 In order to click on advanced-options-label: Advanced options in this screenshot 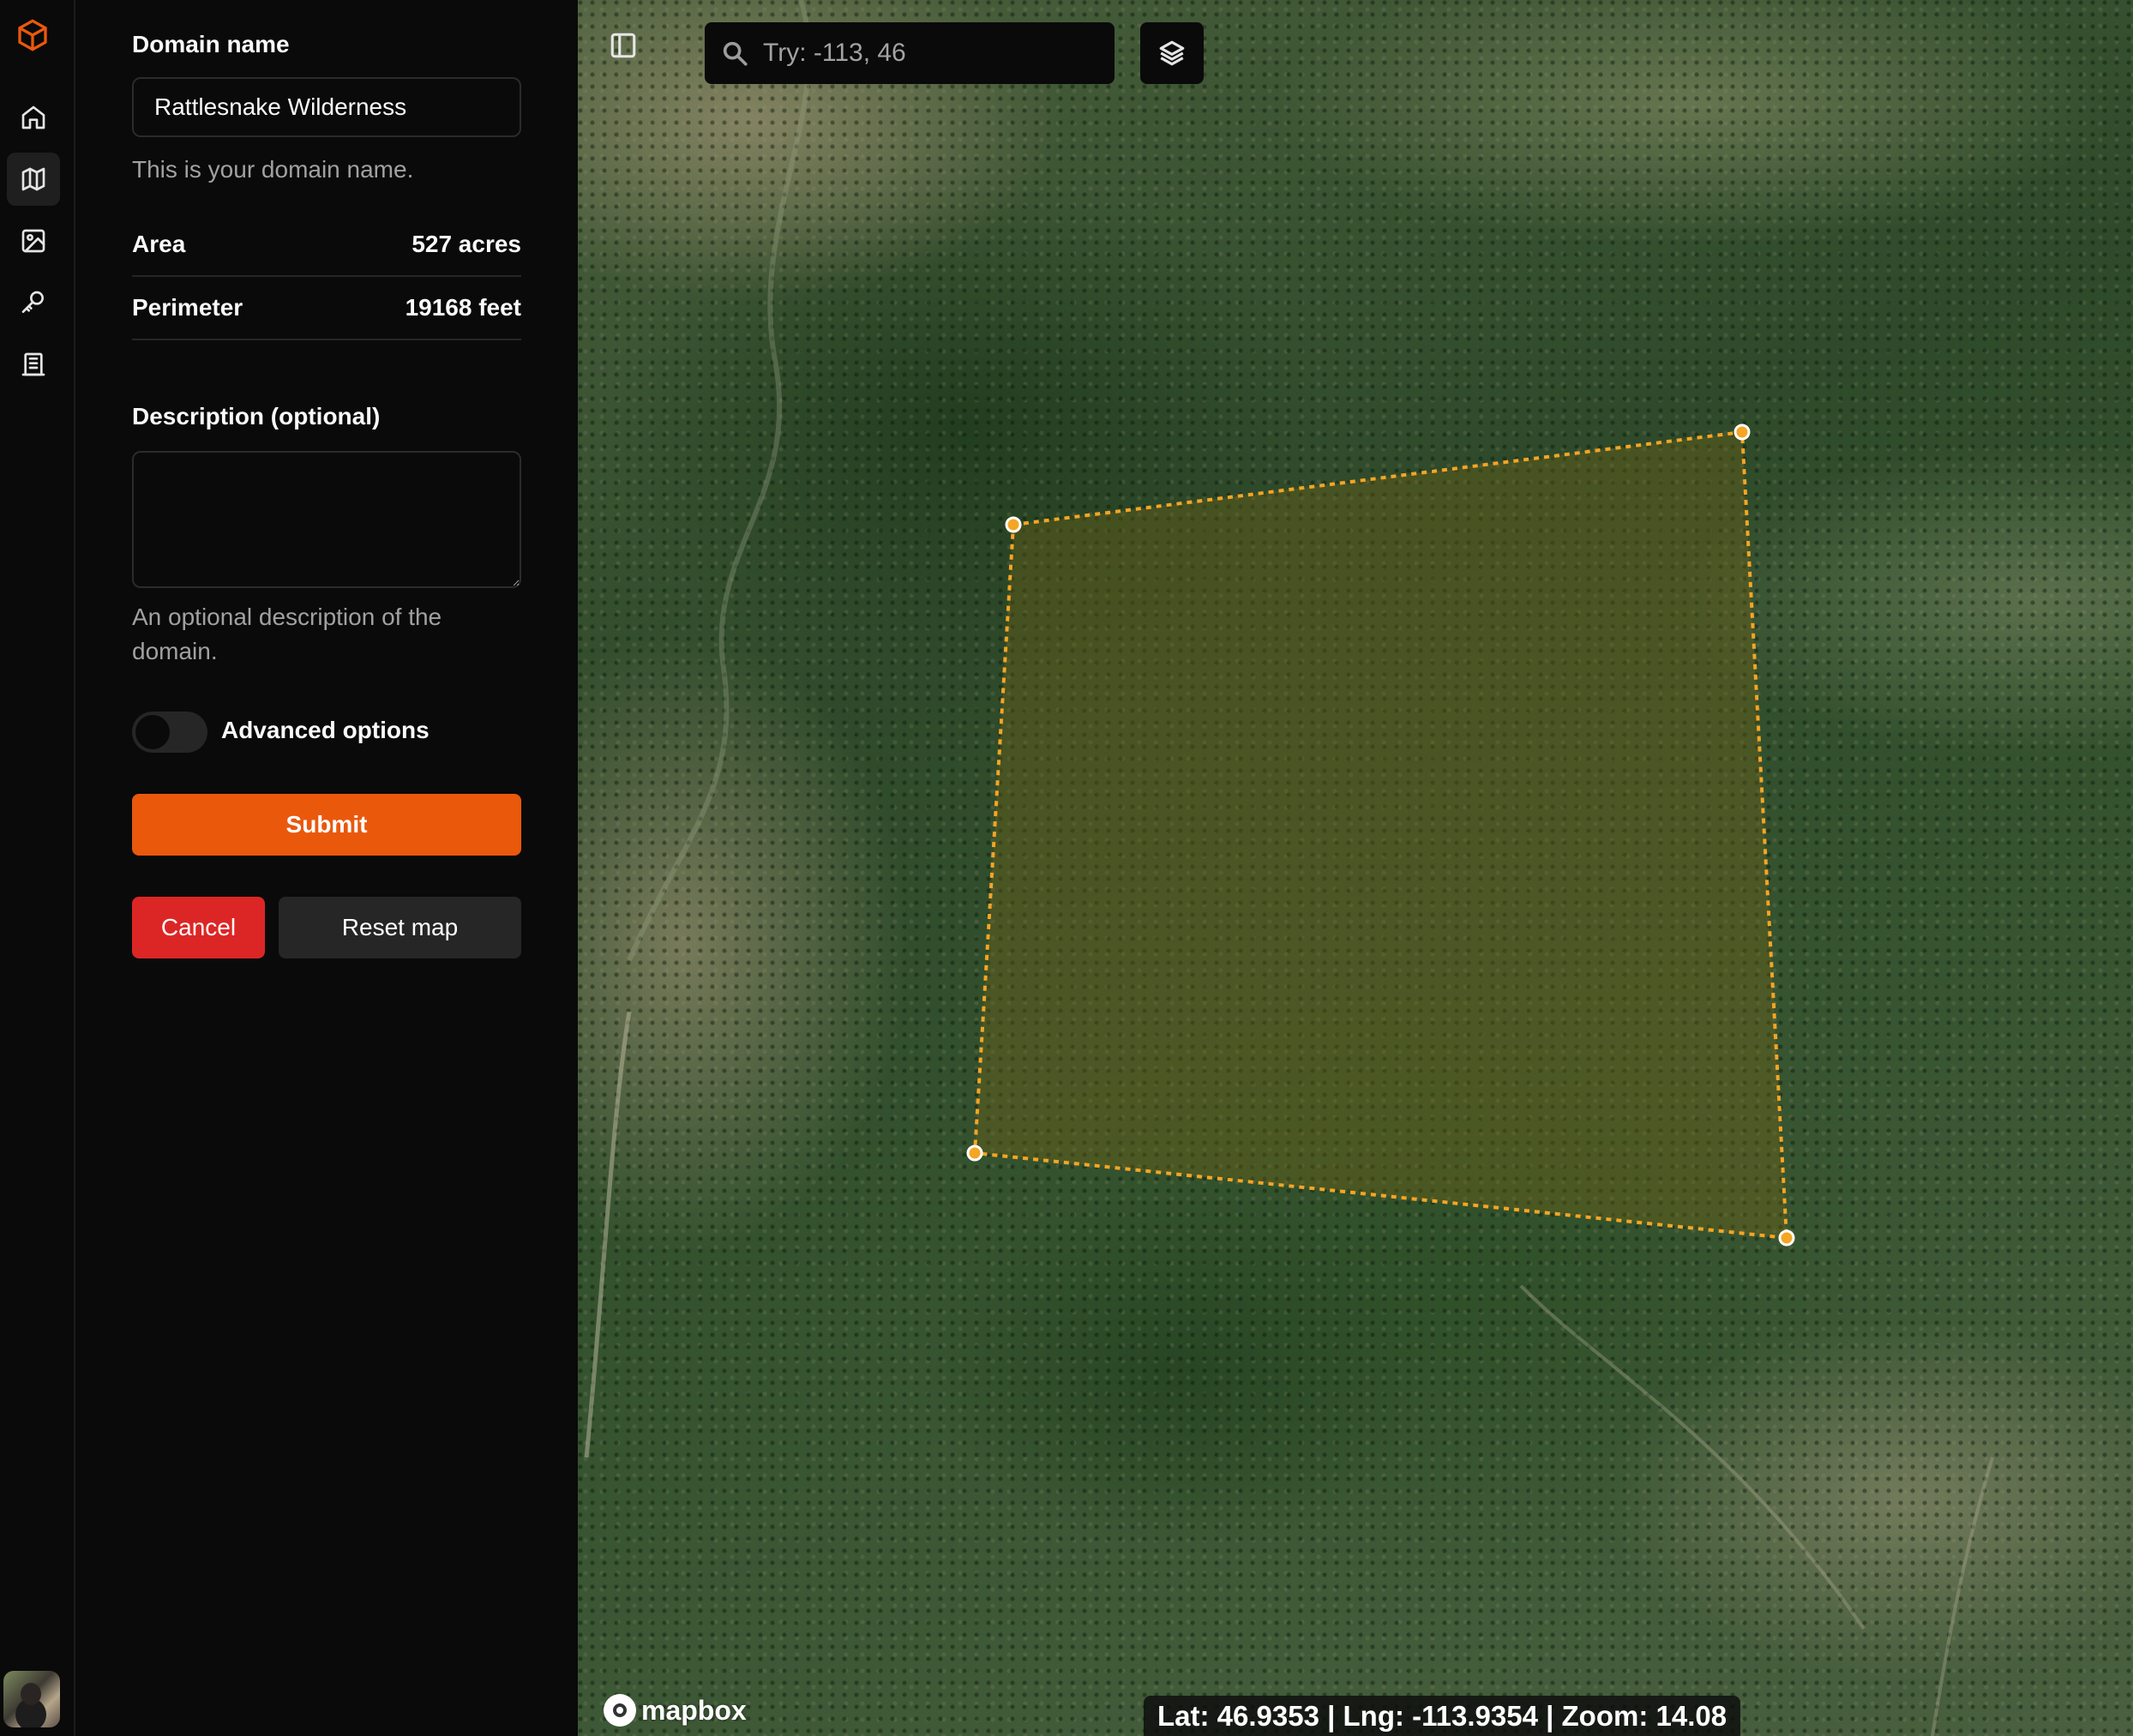, I will do `click(325, 730)`.